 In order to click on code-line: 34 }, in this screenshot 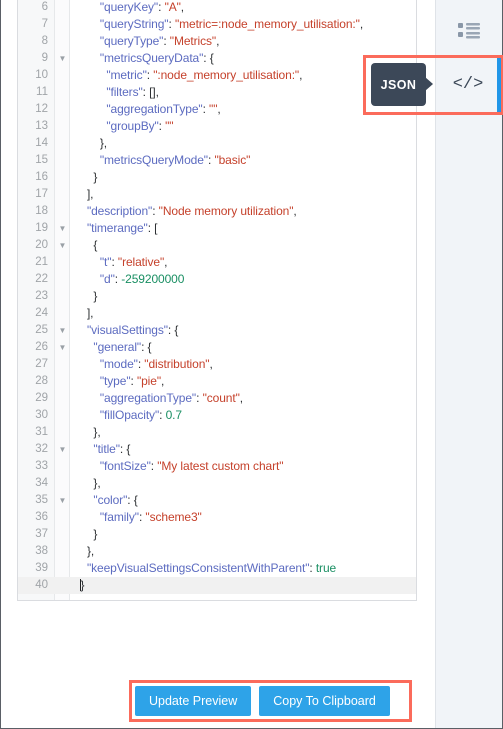, I will do `click(217, 483)`.